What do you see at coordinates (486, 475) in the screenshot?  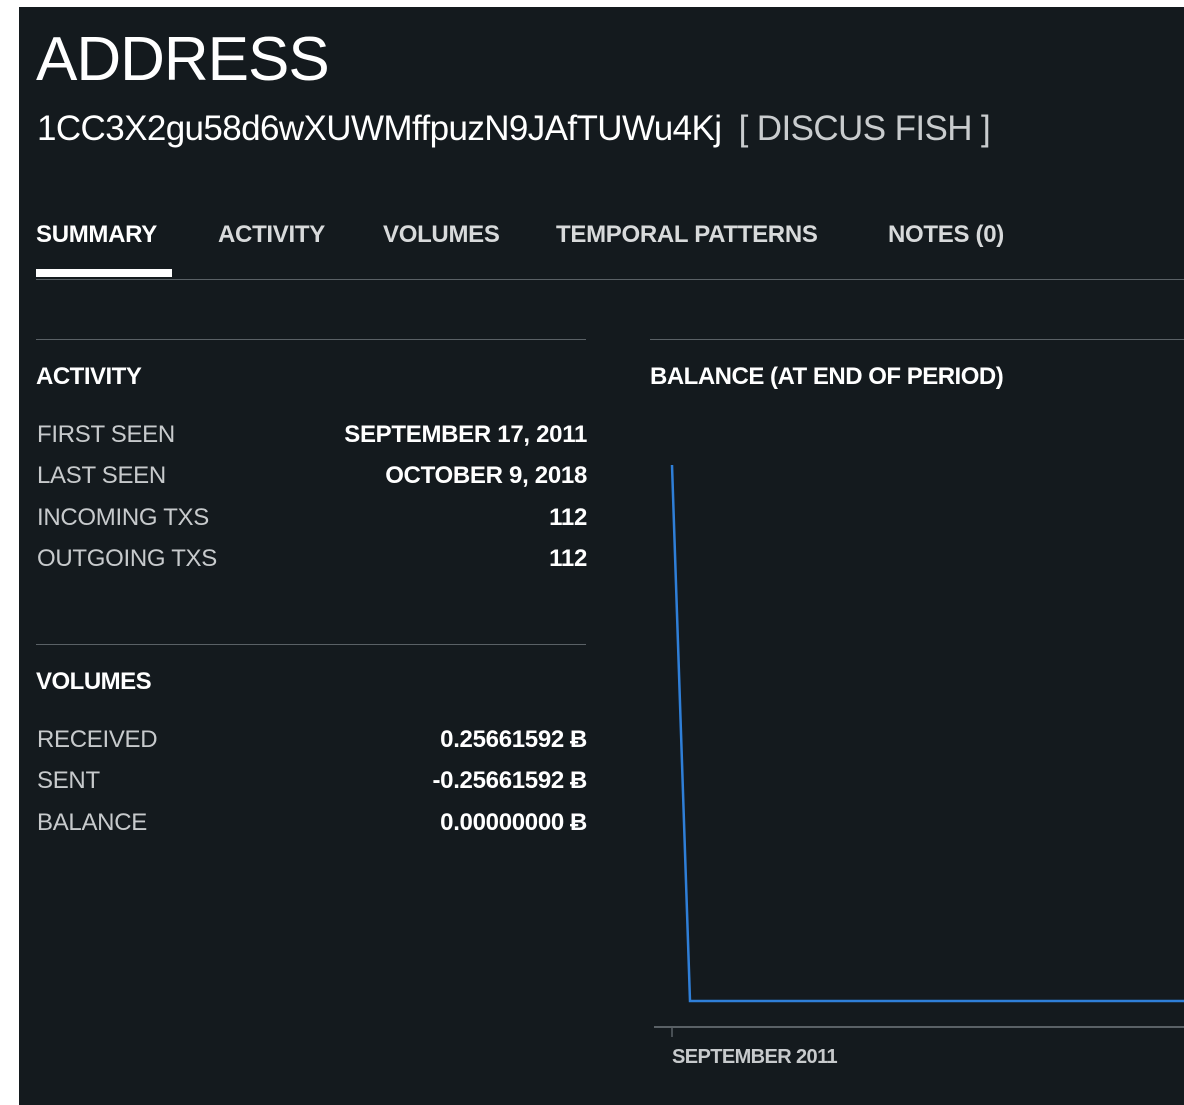 I see `last-seen-value: OCTOBER 9, 2018` at bounding box center [486, 475].